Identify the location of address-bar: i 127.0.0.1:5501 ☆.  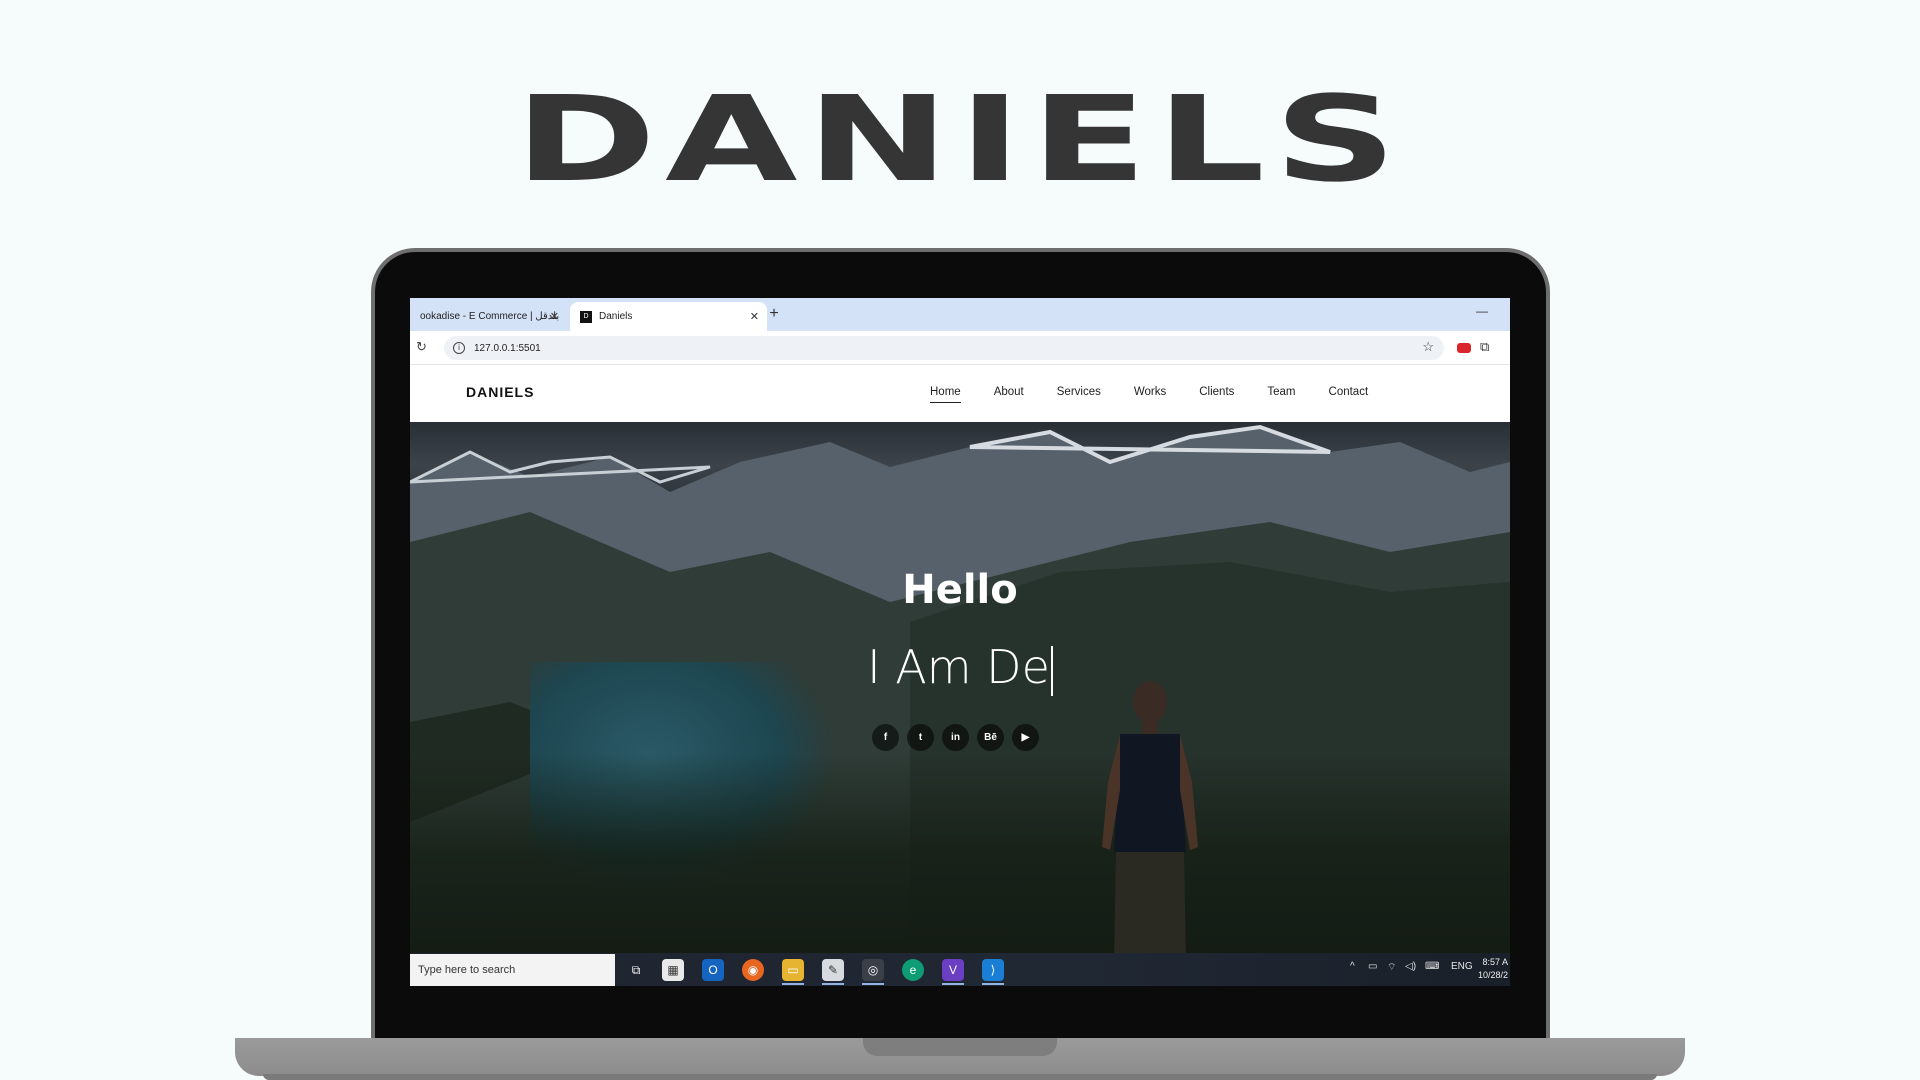
(944, 348).